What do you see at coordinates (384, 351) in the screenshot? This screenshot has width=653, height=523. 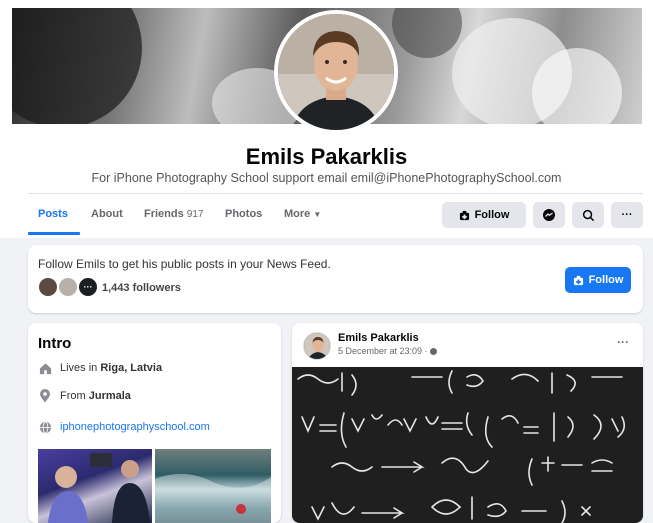 I see `post-date: 5 December at 23:09 ·` at bounding box center [384, 351].